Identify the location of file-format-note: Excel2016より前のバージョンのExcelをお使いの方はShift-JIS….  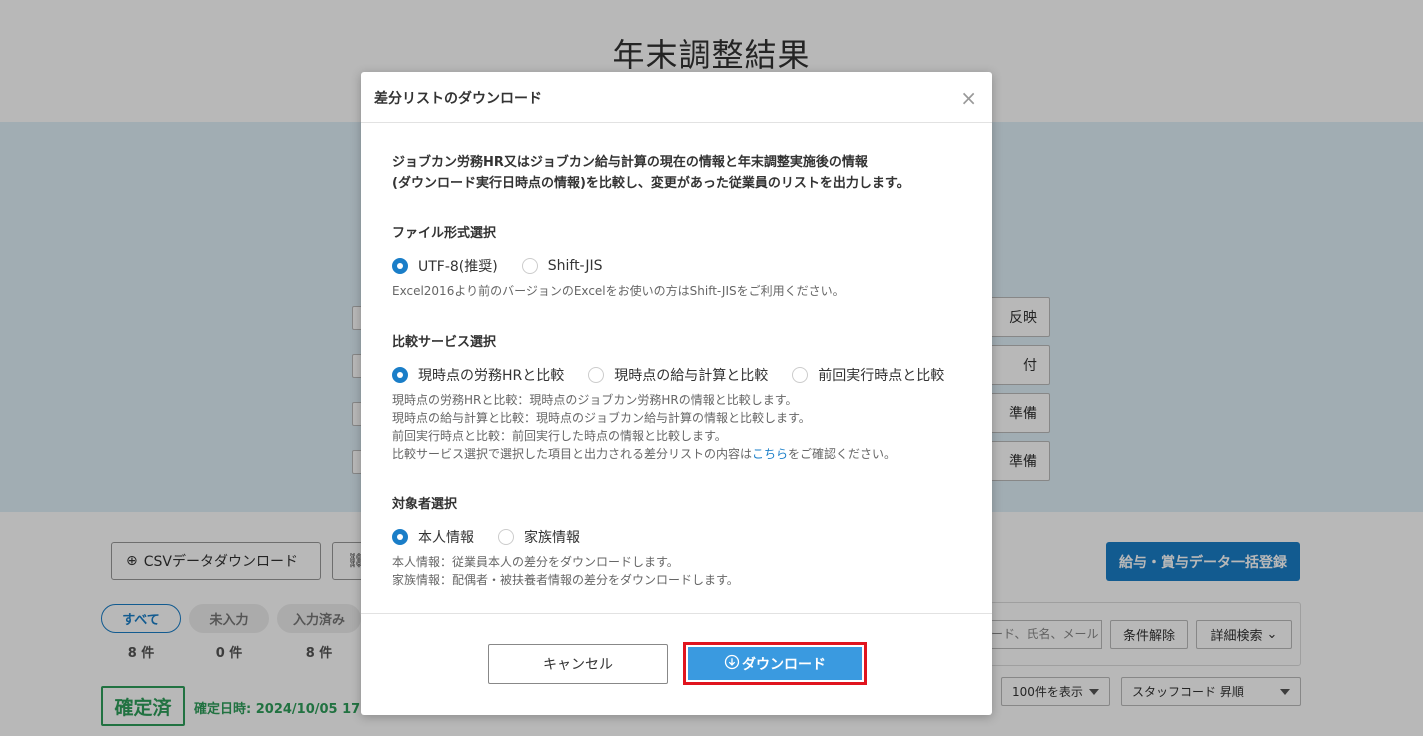
(618, 291).